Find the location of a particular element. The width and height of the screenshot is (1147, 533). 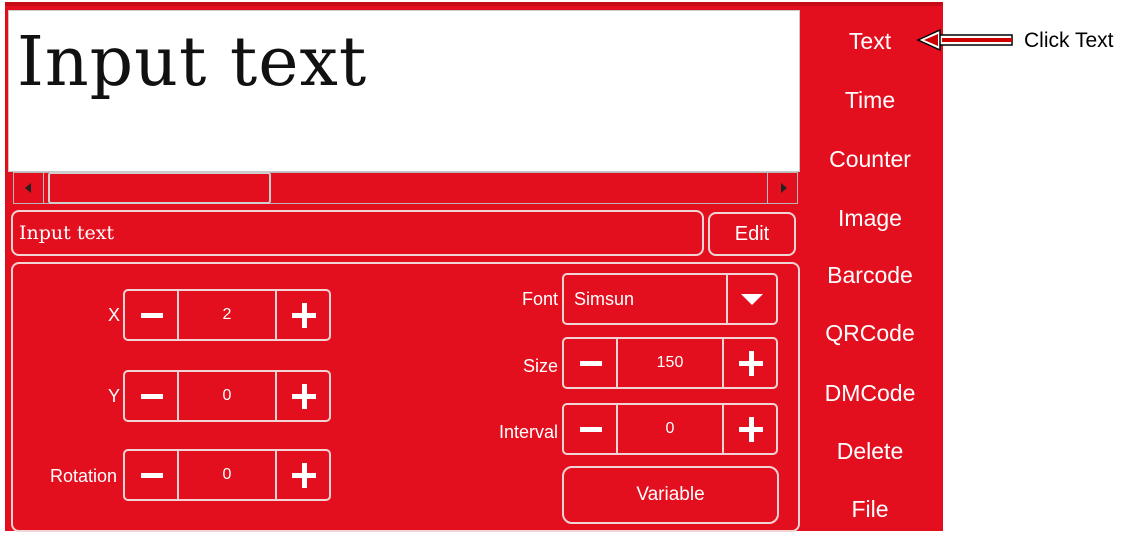

rotation-decrement-button is located at coordinates (152, 475).